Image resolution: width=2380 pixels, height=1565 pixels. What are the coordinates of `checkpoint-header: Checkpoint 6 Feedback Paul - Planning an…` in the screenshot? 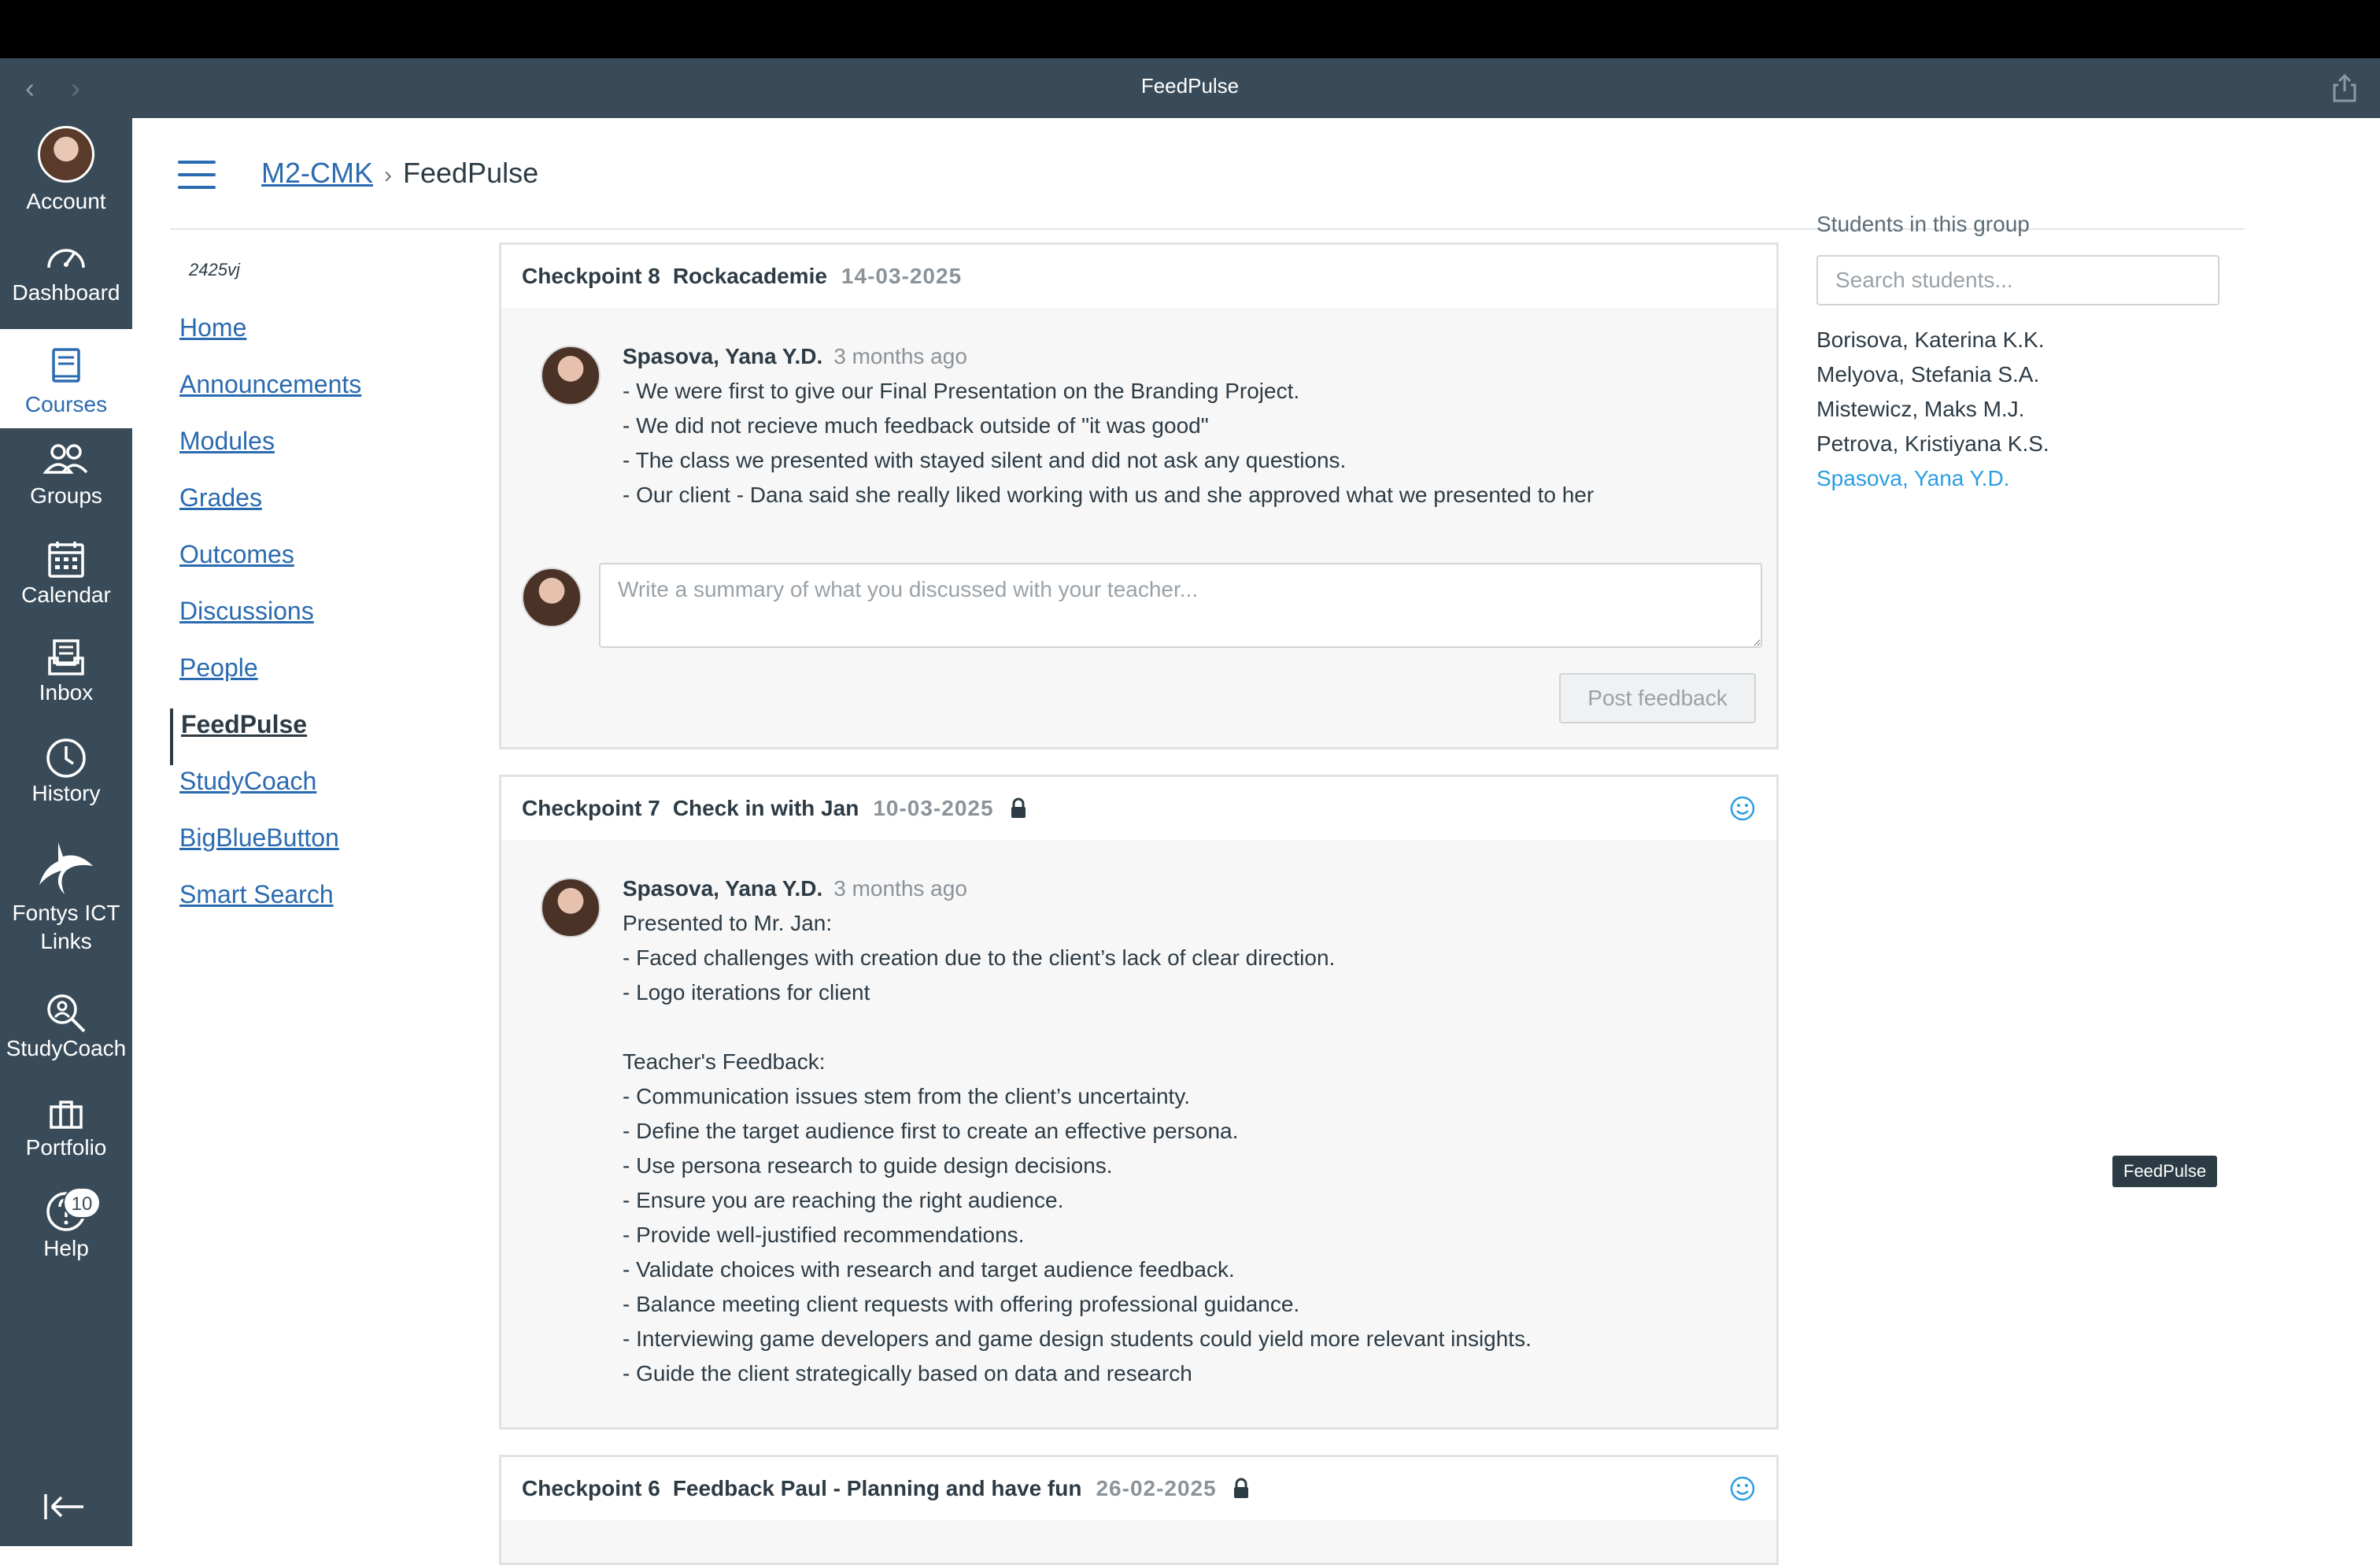 It's located at (1138, 1488).